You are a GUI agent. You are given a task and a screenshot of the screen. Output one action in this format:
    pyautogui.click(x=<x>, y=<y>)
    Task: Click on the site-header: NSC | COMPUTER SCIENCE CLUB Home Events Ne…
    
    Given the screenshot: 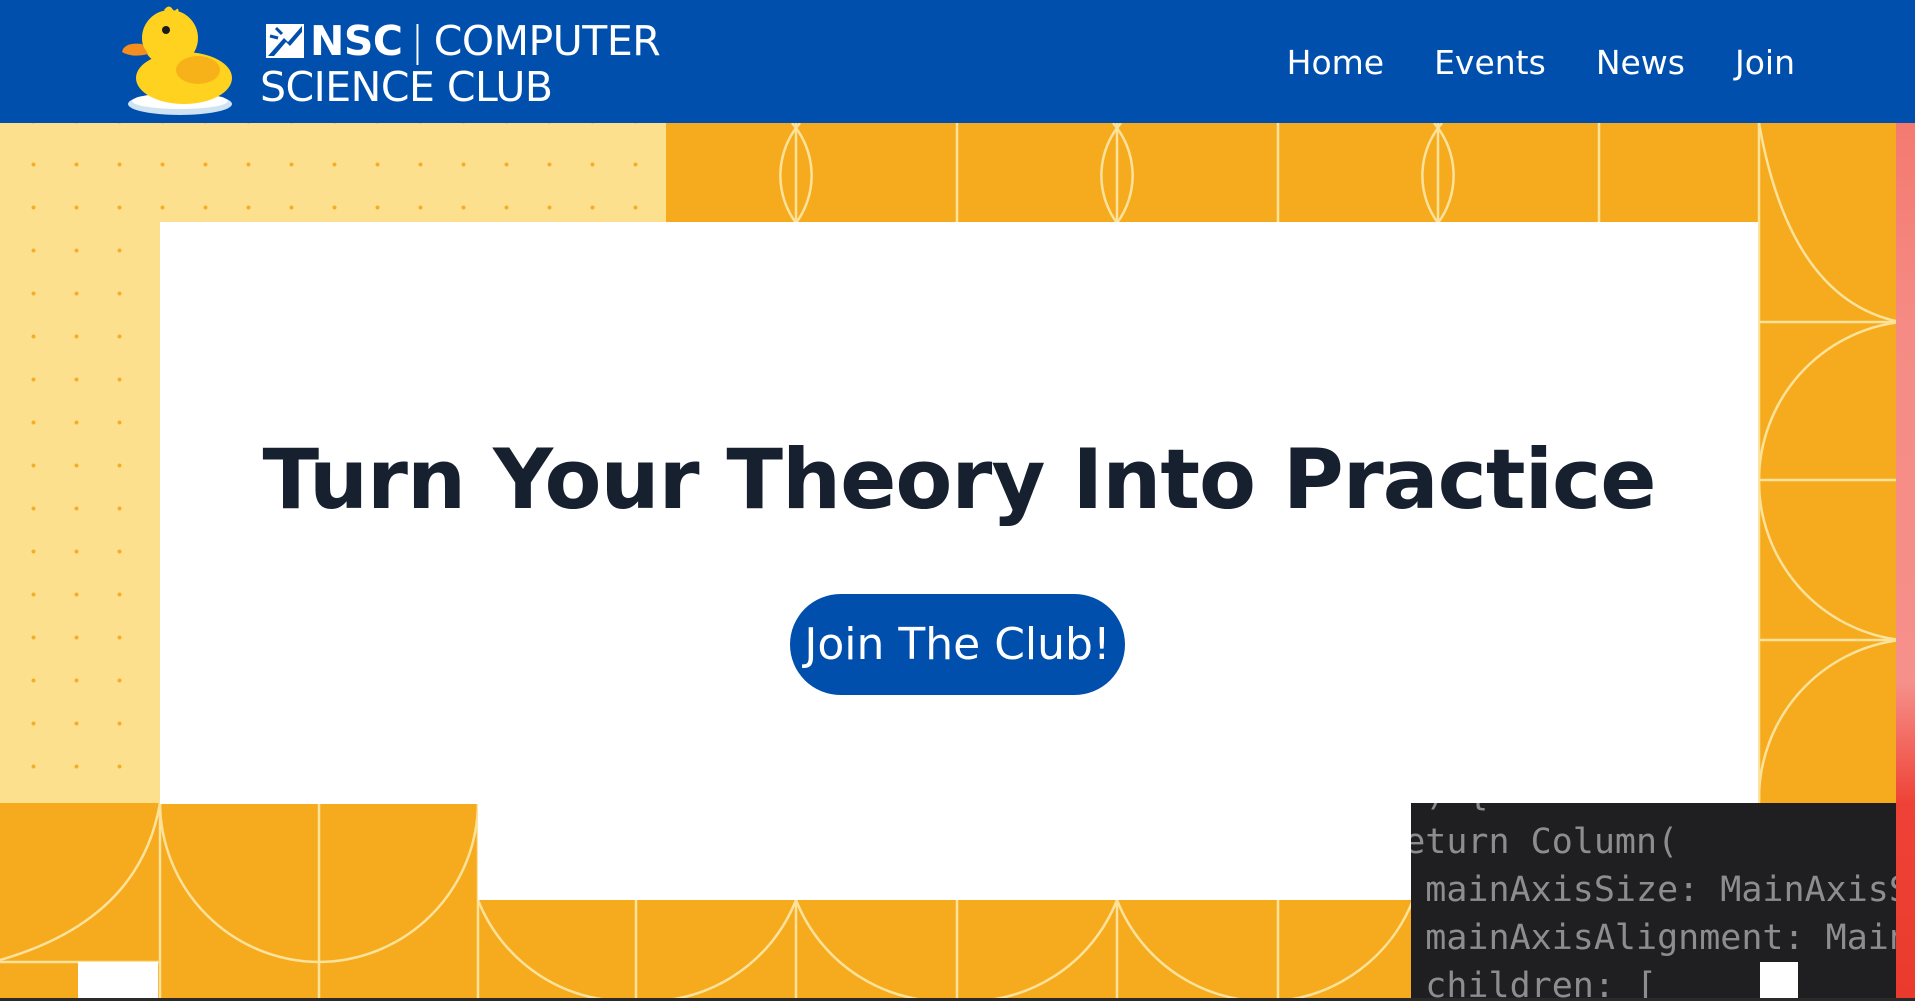 What is the action you would take?
    pyautogui.click(x=957, y=61)
    